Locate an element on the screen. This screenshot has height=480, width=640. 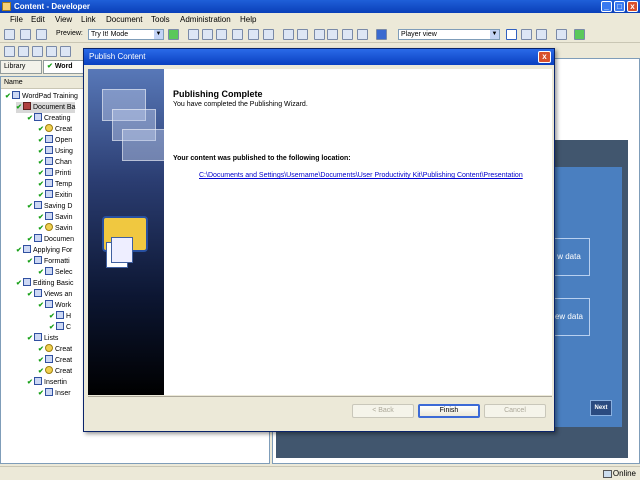
tree-item: ✔ WordPad Training is located at coordinates (41, 96).